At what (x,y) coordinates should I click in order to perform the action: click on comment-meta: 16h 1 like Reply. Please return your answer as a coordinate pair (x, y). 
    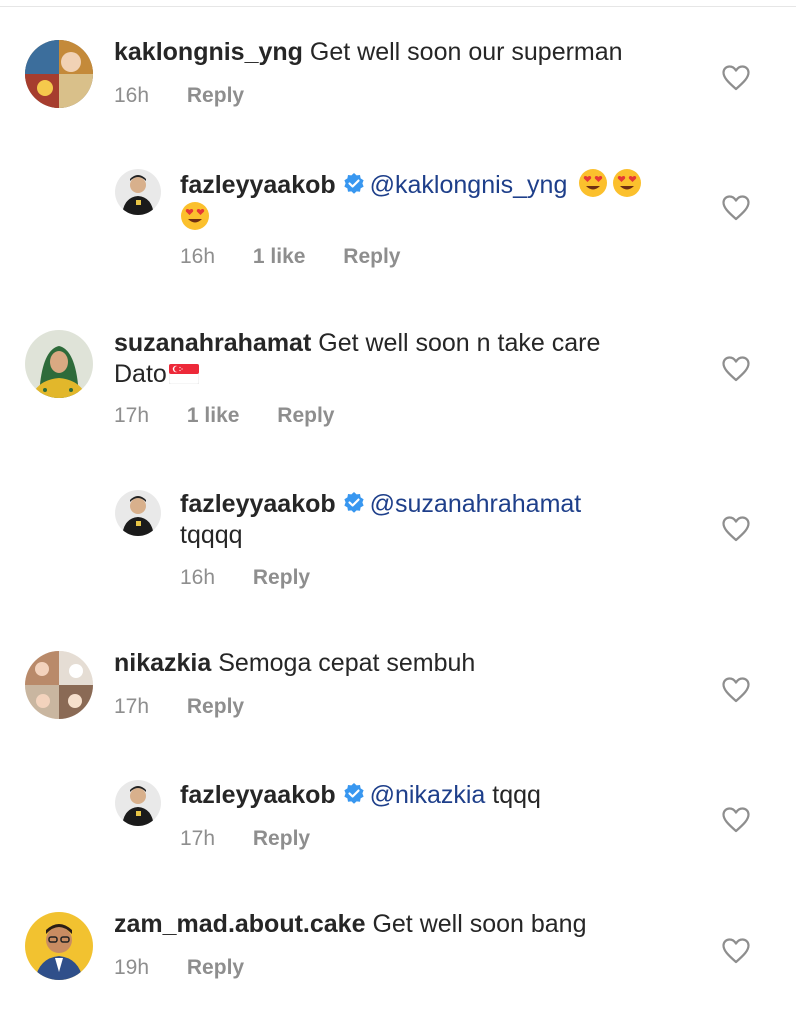
    Looking at the image, I should click on (306, 257).